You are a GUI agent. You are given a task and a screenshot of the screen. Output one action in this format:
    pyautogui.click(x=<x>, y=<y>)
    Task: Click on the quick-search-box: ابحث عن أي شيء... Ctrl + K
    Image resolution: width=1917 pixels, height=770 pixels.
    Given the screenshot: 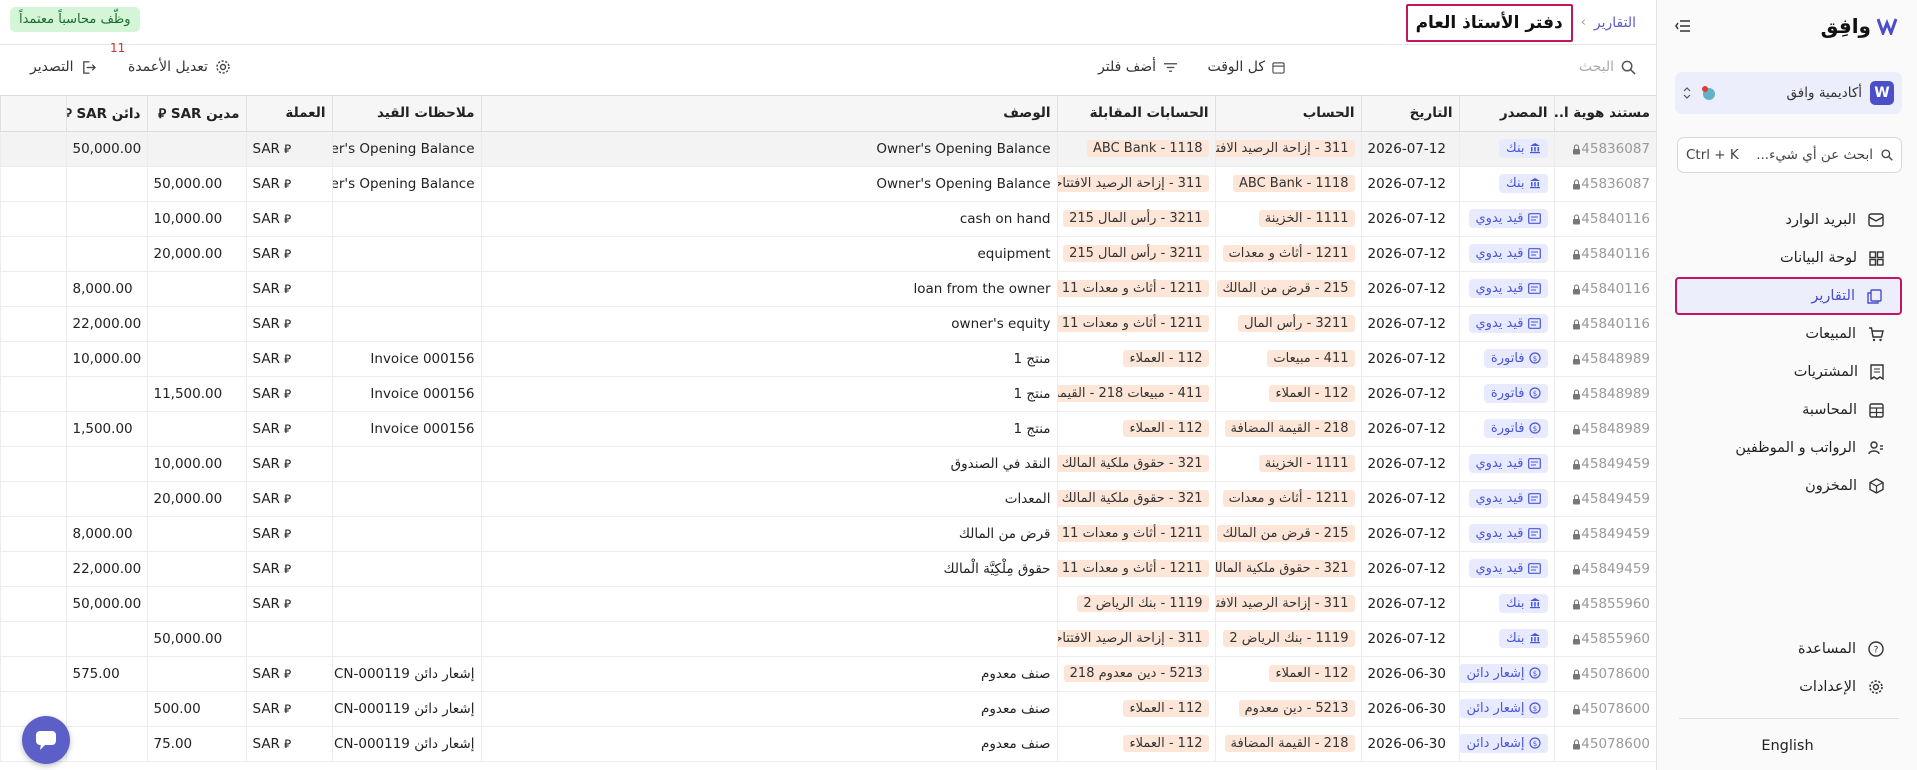 What is the action you would take?
    pyautogui.click(x=1789, y=155)
    